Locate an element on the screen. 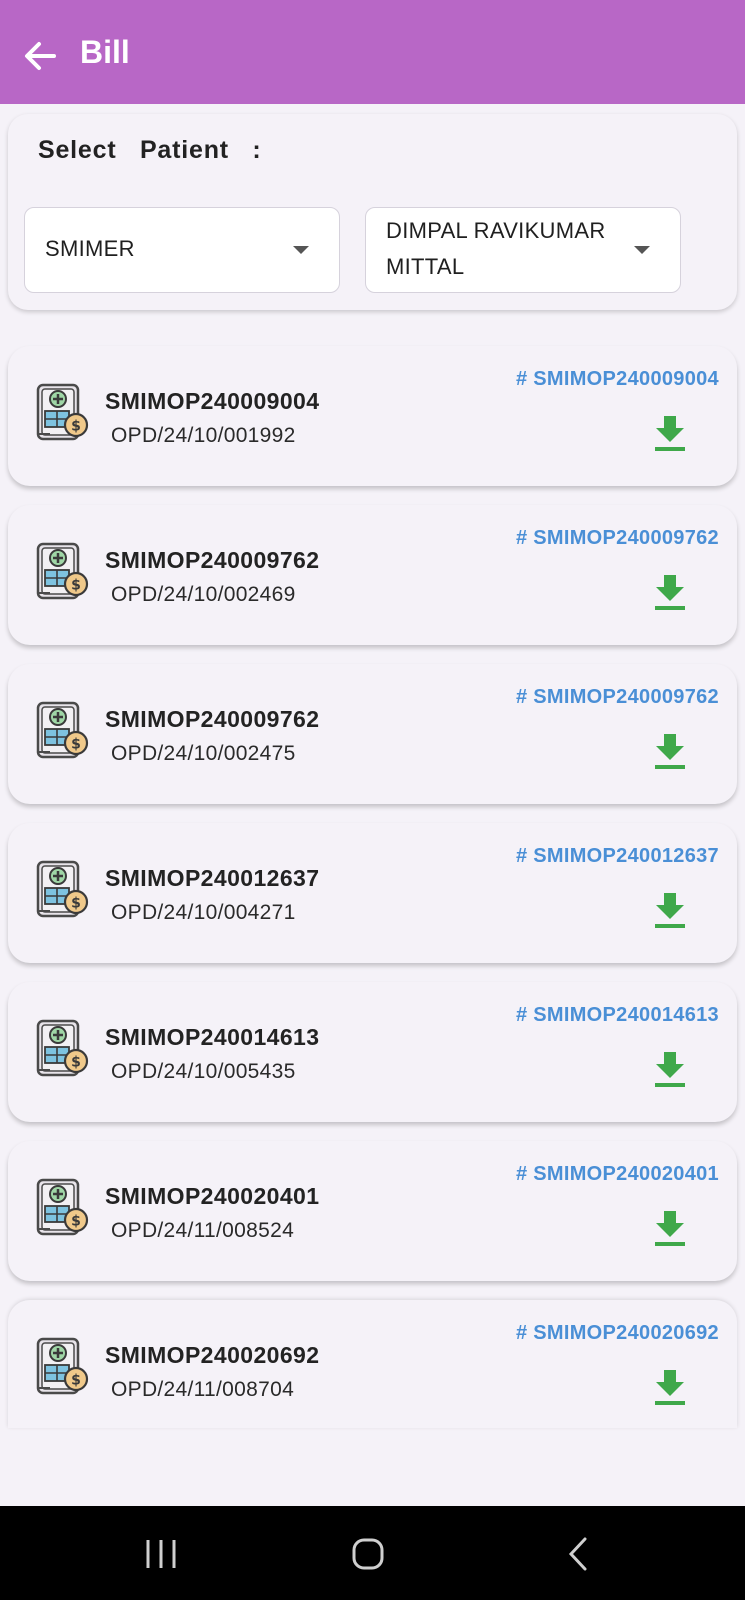  opd-number: OPD/24/11/008524 is located at coordinates (203, 1230).